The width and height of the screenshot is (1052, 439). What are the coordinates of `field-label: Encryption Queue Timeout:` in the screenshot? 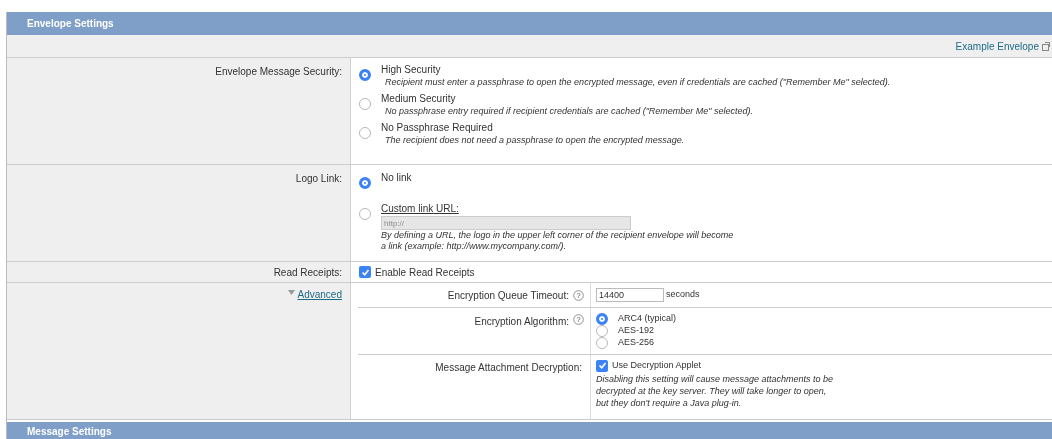 It's located at (508, 295).